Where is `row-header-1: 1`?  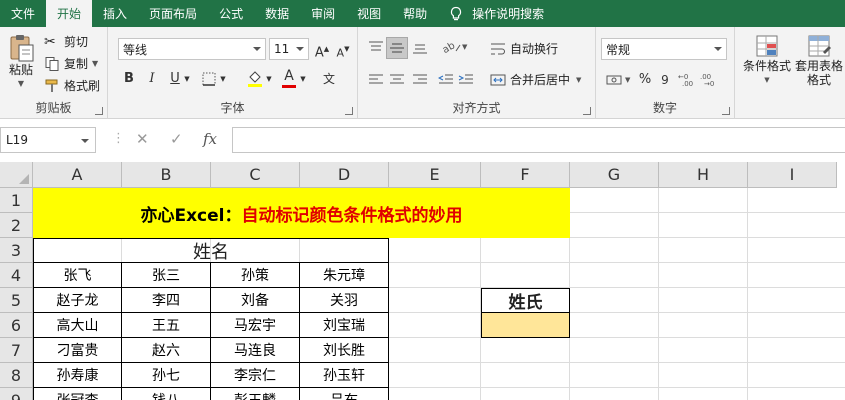
row-header-1: 1 is located at coordinates (16, 200).